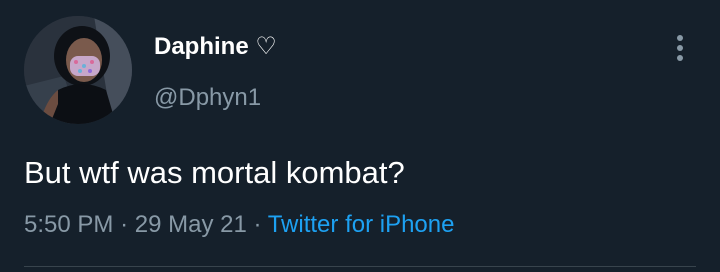 Image resolution: width=720 pixels, height=272 pixels. I want to click on tweet-time: 5:50 PM, so click(68, 224).